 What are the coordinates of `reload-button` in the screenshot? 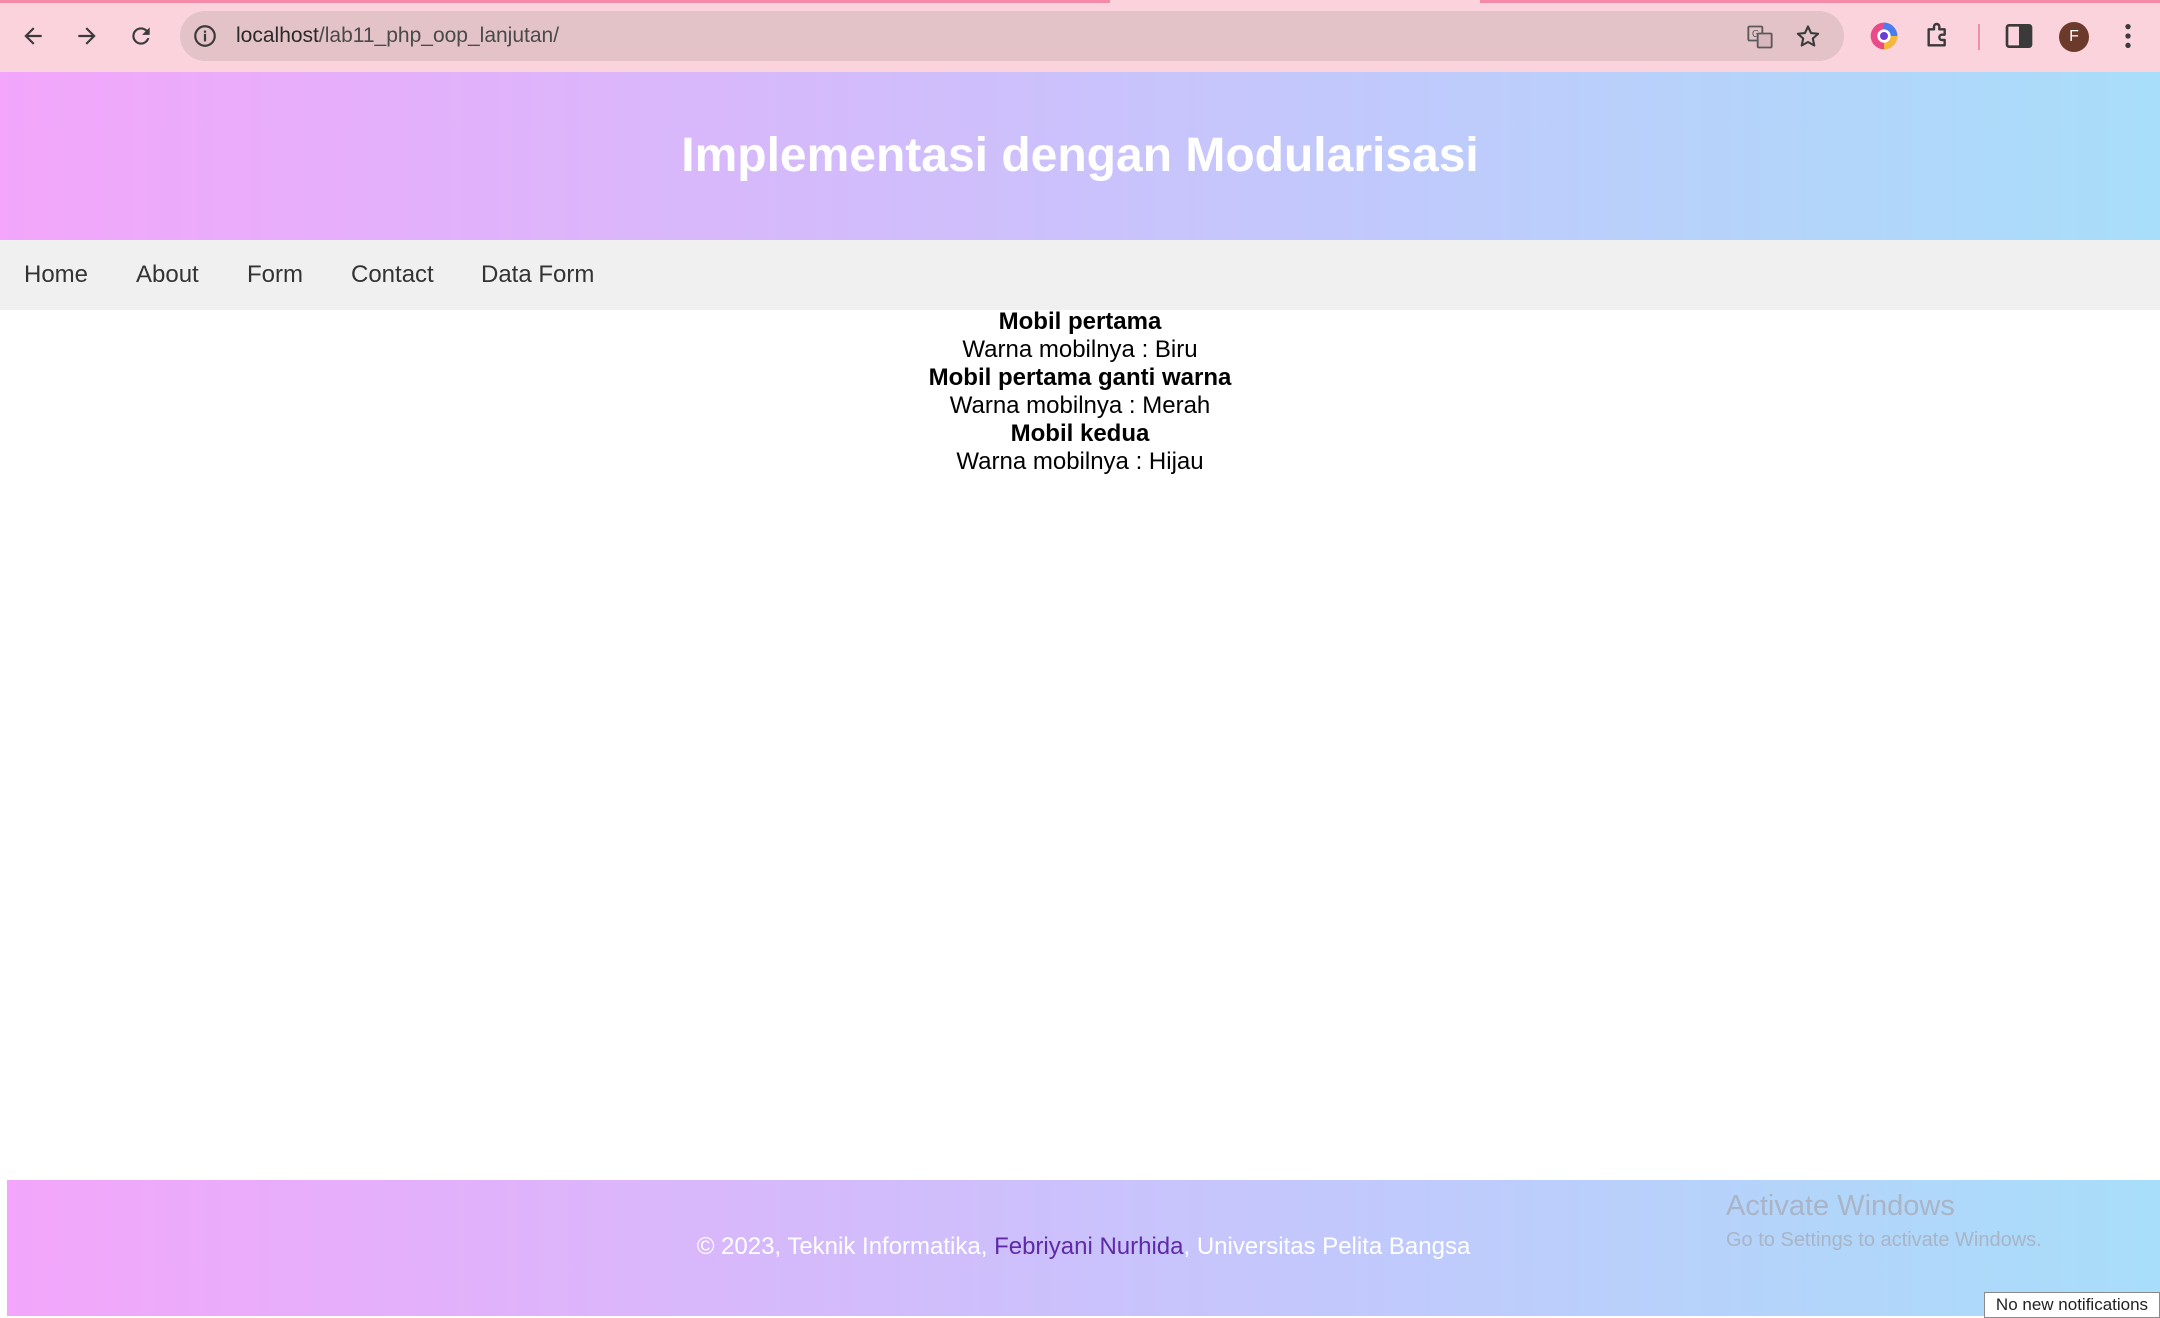 It's located at (141, 36).